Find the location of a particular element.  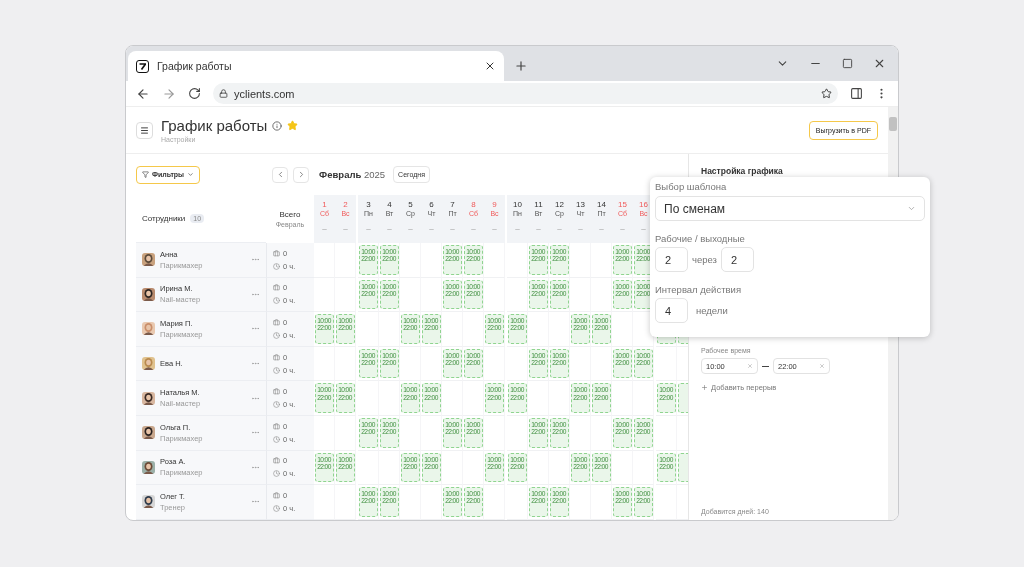

template-select: По сменам is located at coordinates (790, 208).